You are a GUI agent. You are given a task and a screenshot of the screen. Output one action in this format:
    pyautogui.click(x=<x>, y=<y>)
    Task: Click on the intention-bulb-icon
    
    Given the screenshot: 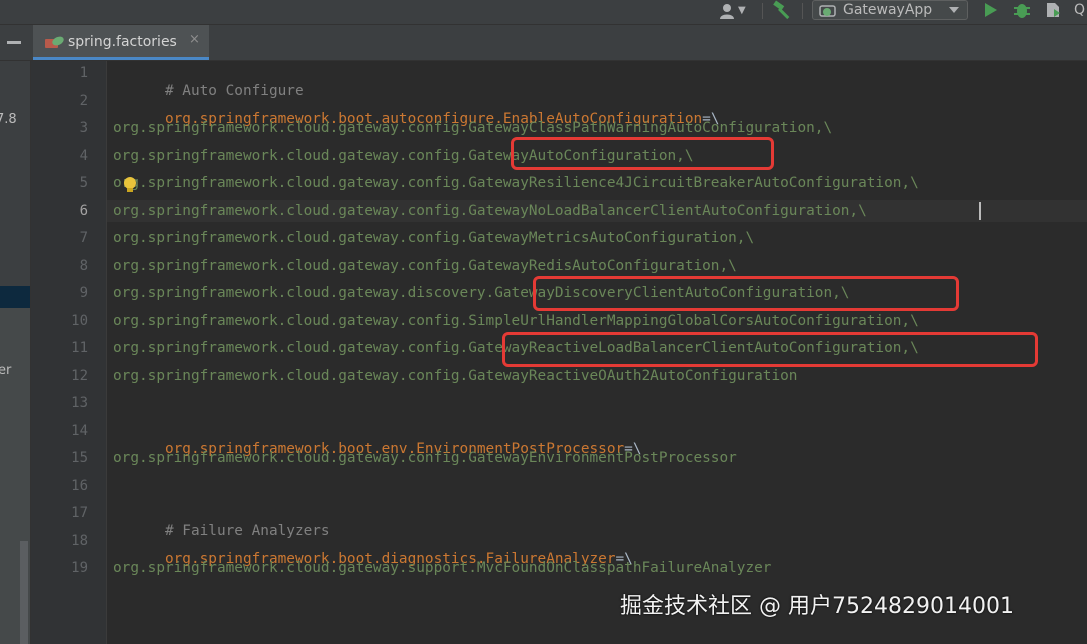 What is the action you would take?
    pyautogui.click(x=130, y=185)
    